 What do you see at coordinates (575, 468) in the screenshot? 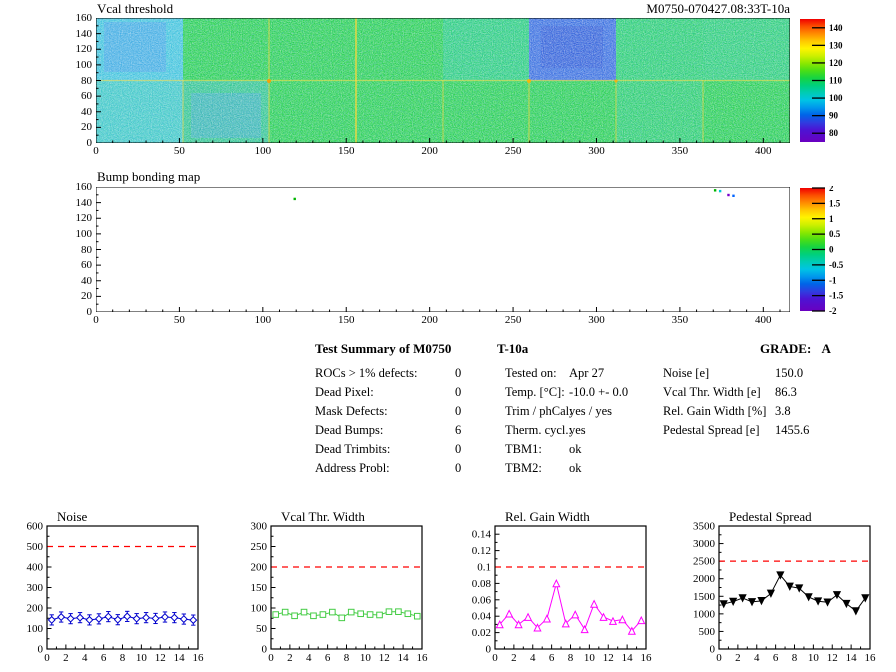
I see `summary-value: ok` at bounding box center [575, 468].